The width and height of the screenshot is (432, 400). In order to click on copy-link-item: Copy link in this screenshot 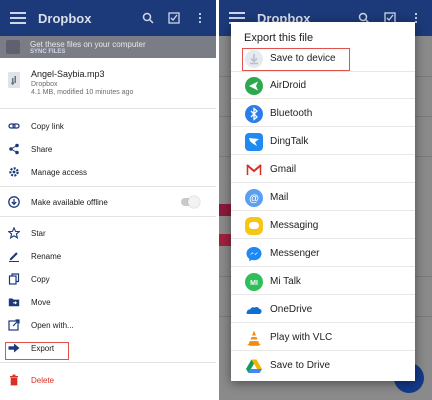, I will do `click(108, 126)`.